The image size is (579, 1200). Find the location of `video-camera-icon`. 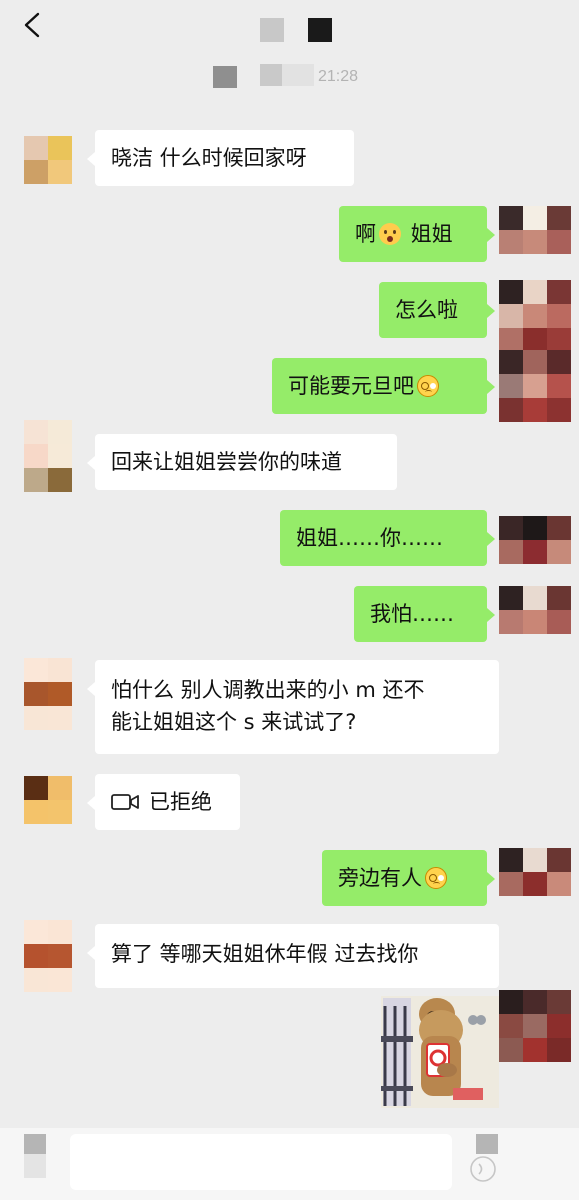

video-camera-icon is located at coordinates (125, 799).